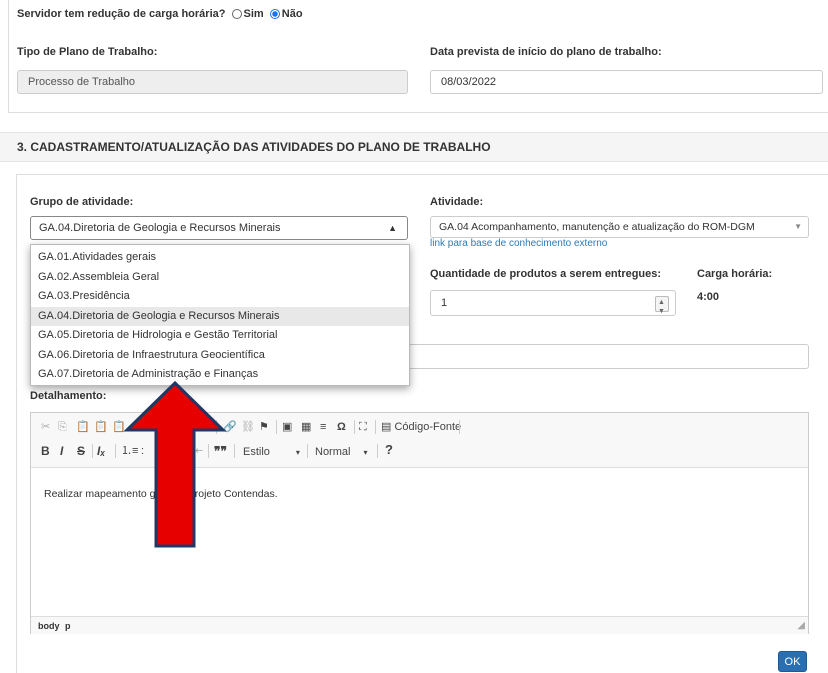 The width and height of the screenshot is (828, 673). What do you see at coordinates (708, 297) in the screenshot?
I see `workload-value: 4:00` at bounding box center [708, 297].